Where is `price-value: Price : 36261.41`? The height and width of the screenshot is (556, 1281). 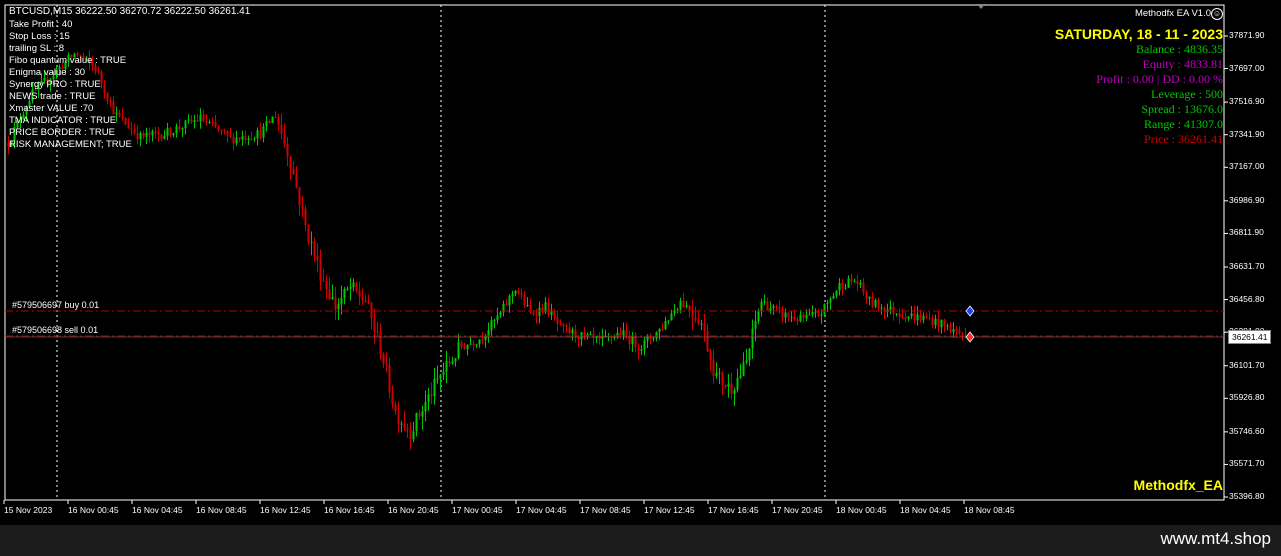
price-value: Price : 36261.41 is located at coordinates (1183, 139).